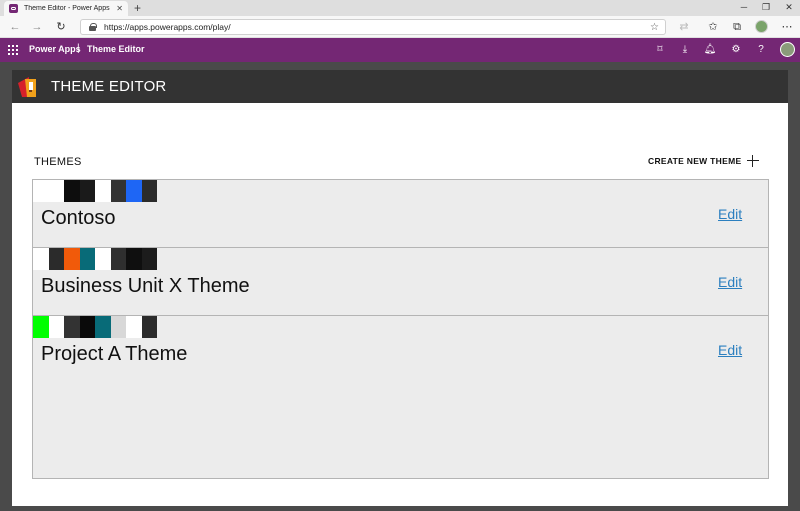  I want to click on maximize-icon: ❐, so click(766, 7).